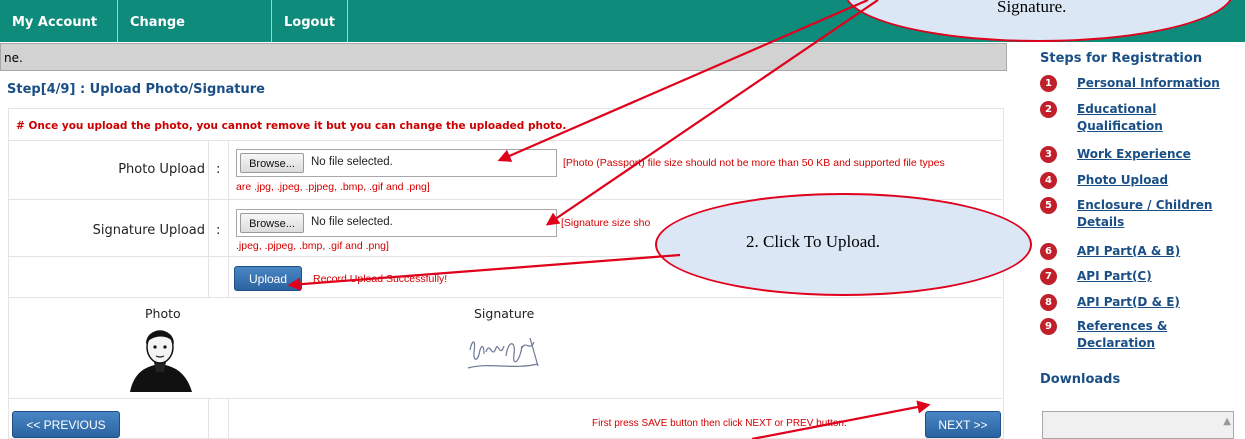  I want to click on arrow-to-next-button, so click(841, 419).